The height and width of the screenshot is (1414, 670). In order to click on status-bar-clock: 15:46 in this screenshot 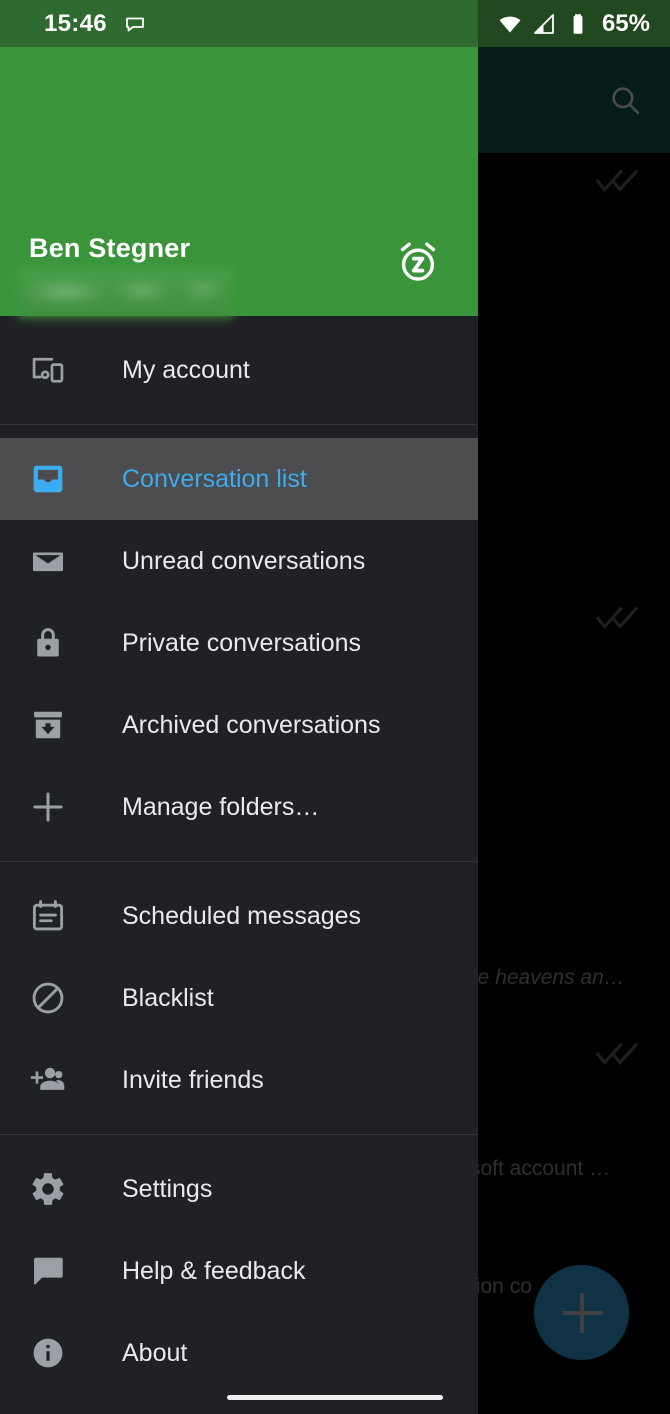, I will do `click(75, 23)`.